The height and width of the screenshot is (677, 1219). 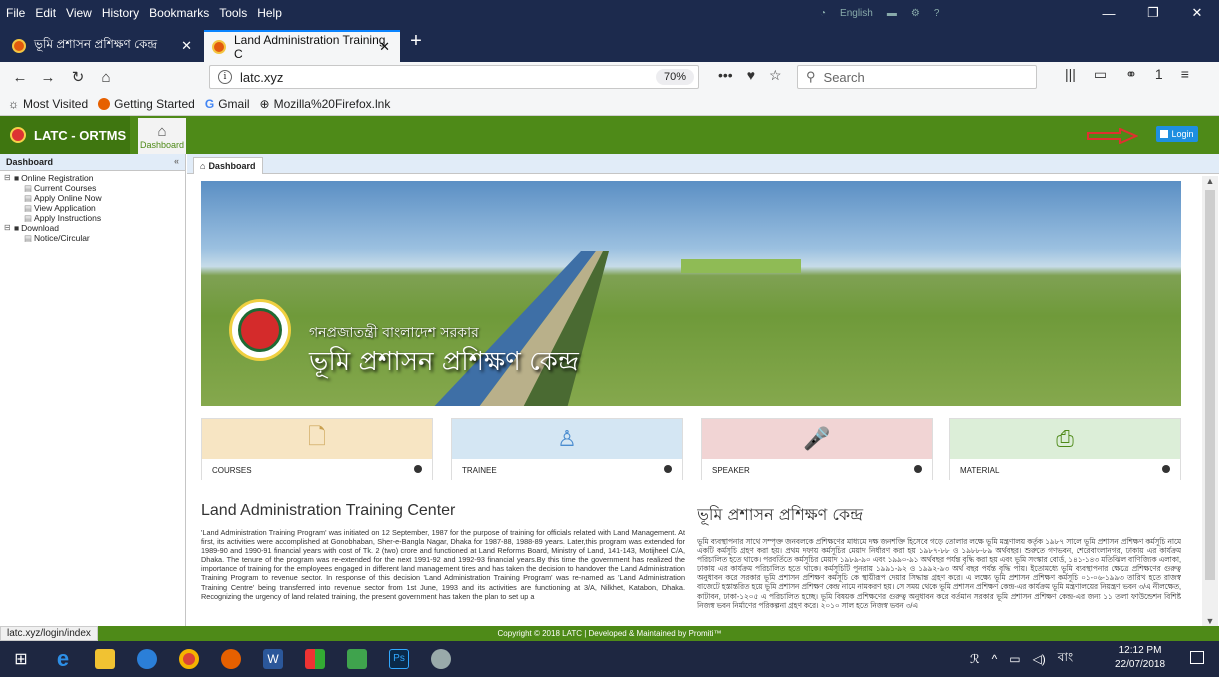 I want to click on paint-icon, so click(x=441, y=659).